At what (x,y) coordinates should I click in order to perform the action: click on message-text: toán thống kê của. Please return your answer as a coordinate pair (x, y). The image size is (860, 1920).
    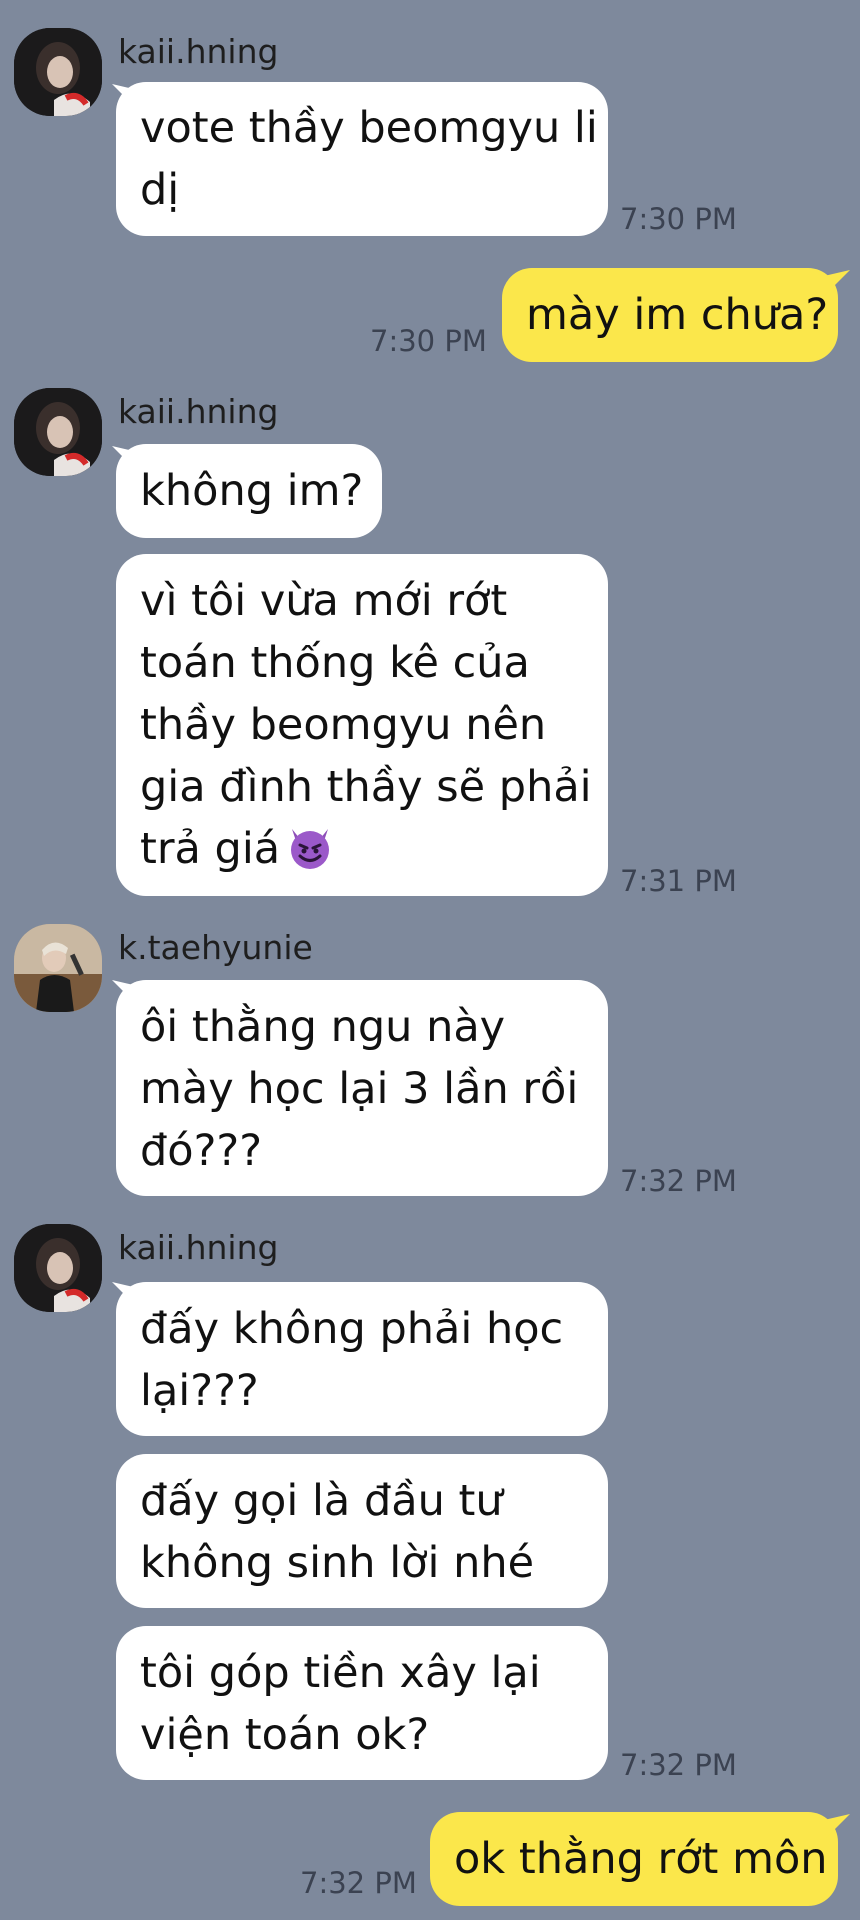
    Looking at the image, I should click on (335, 663).